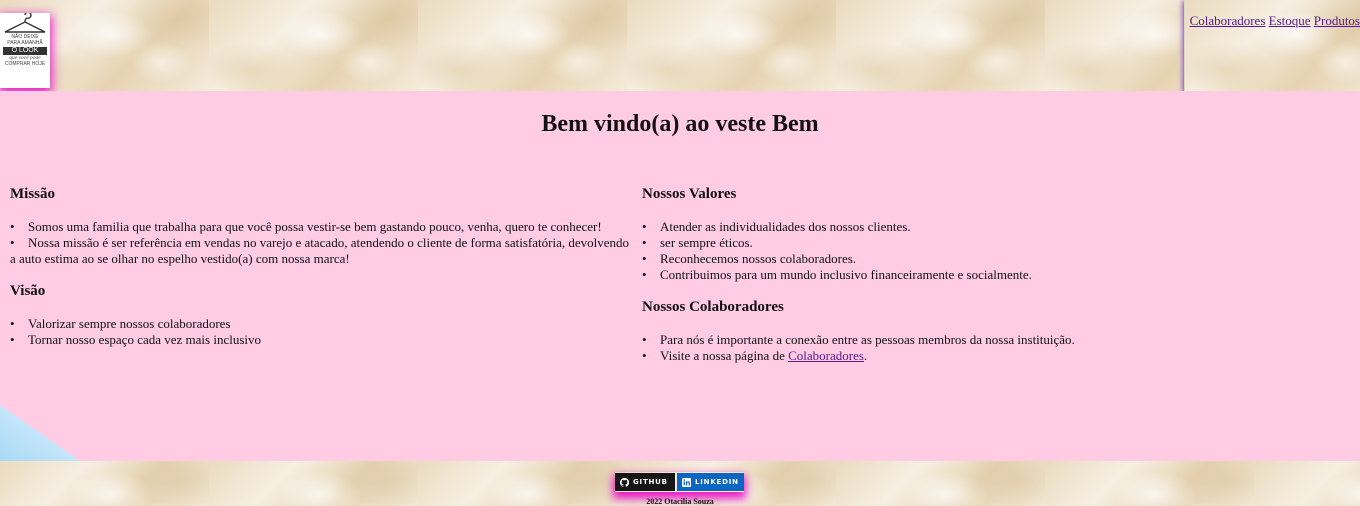  Describe the element at coordinates (1272, 45) in the screenshot. I see `nav-bar: Colaboradores Estoque Produtos` at that location.